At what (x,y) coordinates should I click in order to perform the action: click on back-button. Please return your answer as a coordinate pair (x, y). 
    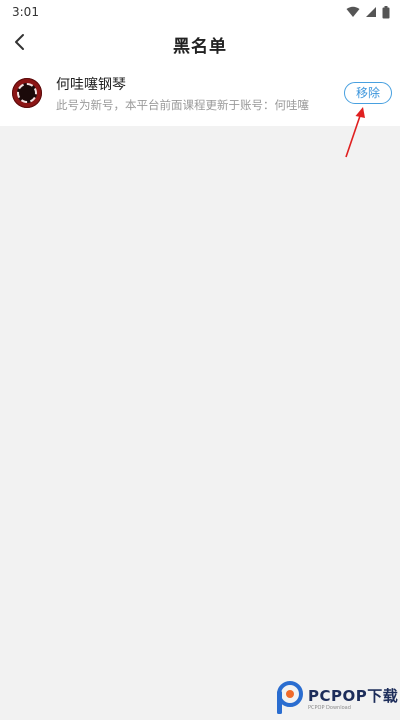
    Looking at the image, I should click on (20, 44).